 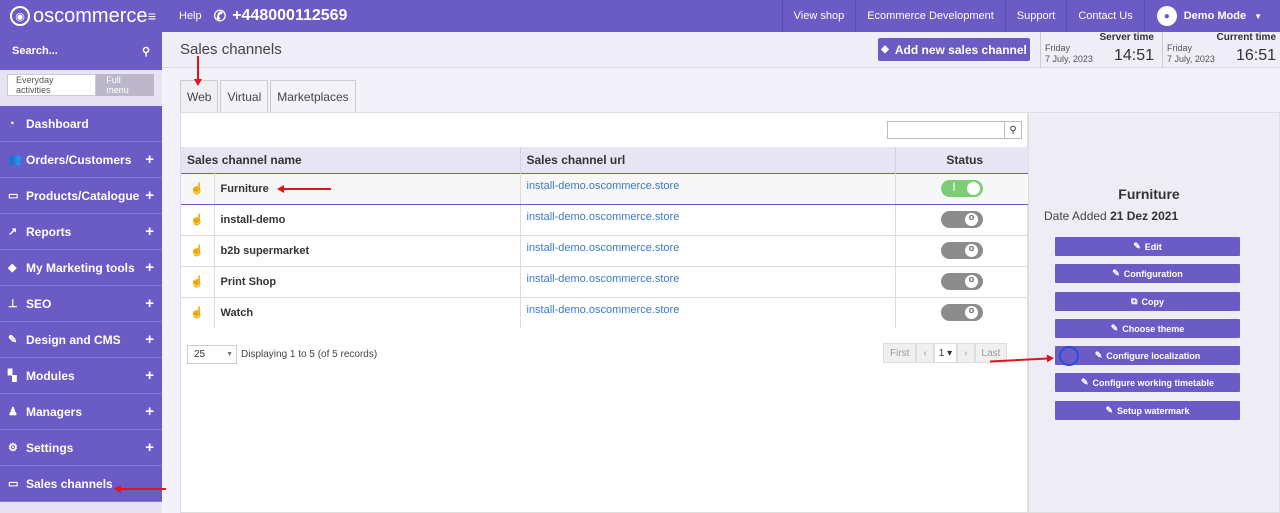 I want to click on help-link: Help, so click(x=188, y=16).